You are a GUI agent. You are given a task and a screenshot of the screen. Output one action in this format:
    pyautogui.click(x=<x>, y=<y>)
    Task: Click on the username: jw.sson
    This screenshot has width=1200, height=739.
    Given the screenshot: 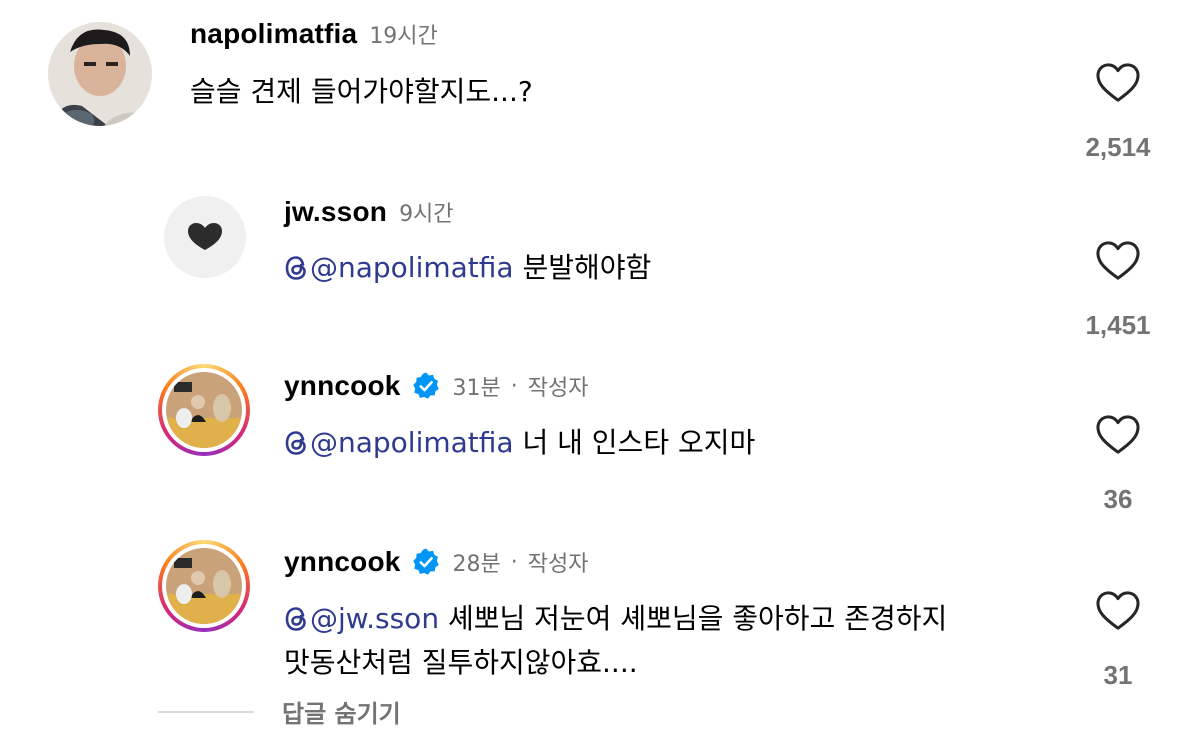 What is the action you would take?
    pyautogui.click(x=335, y=212)
    